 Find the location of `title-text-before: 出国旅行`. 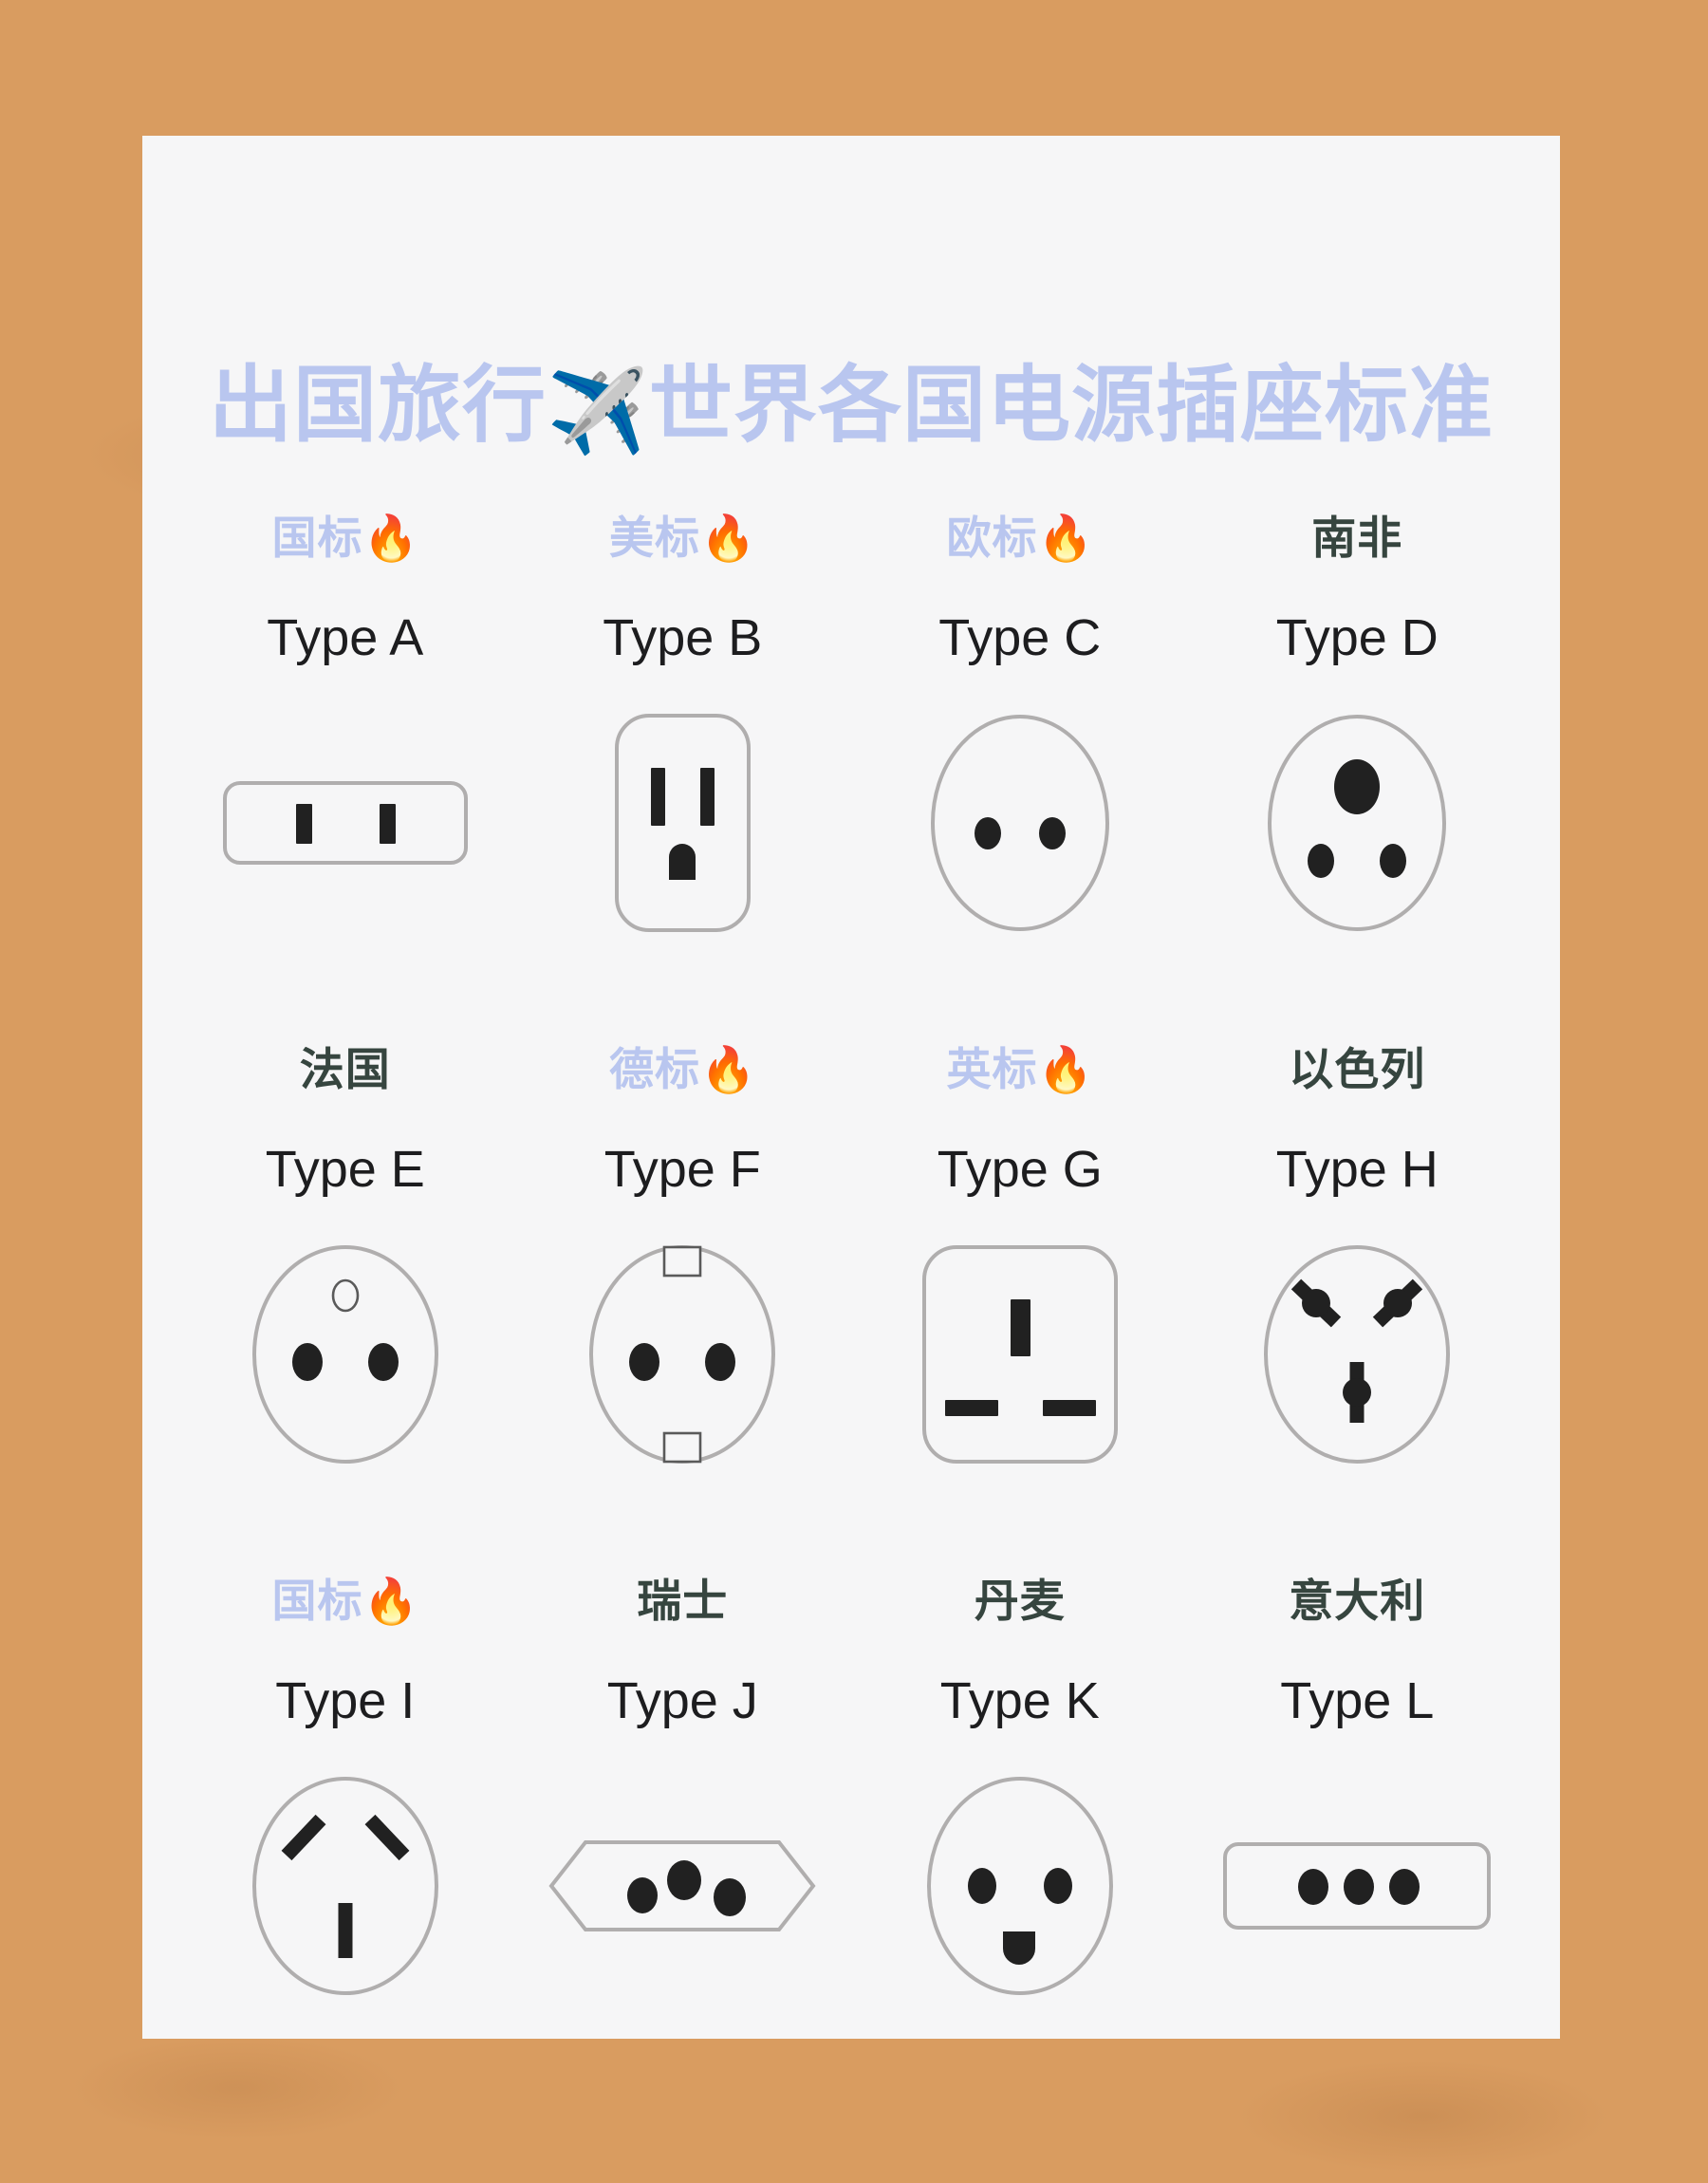

title-text-before: 出国旅行 is located at coordinates (377, 405).